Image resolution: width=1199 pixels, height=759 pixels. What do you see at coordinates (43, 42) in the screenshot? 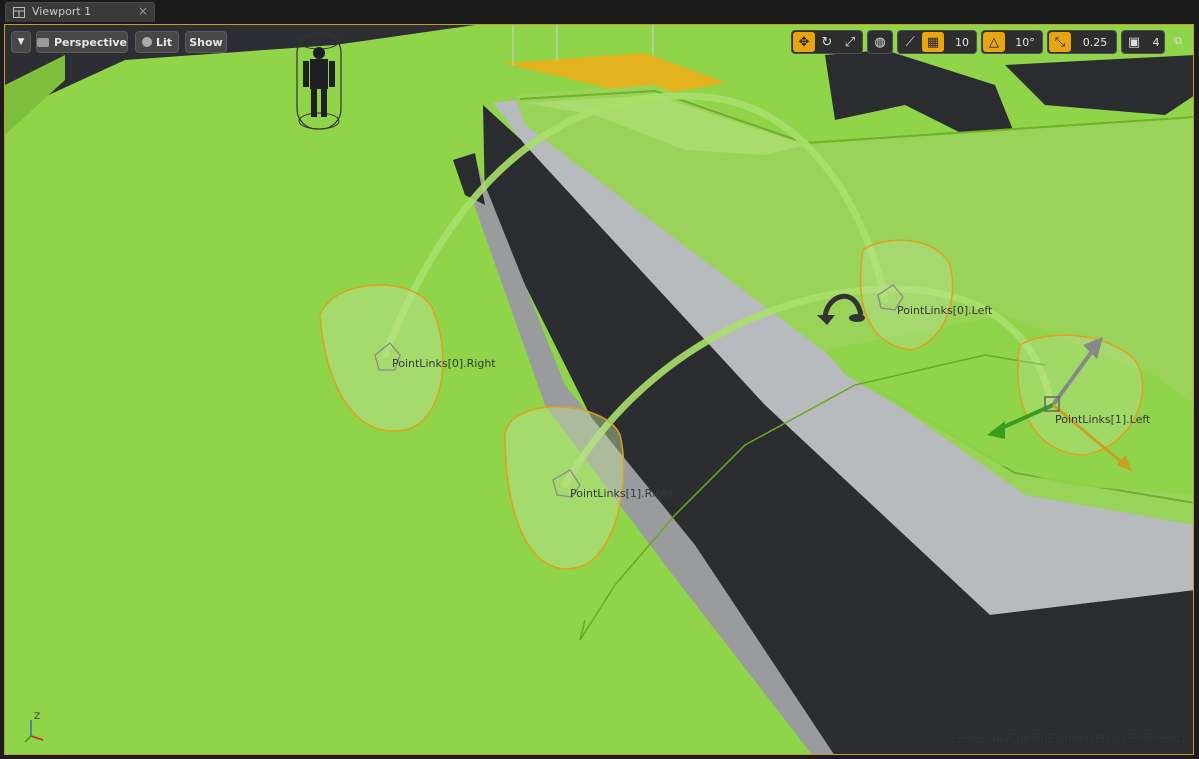
I see `camera-icon` at bounding box center [43, 42].